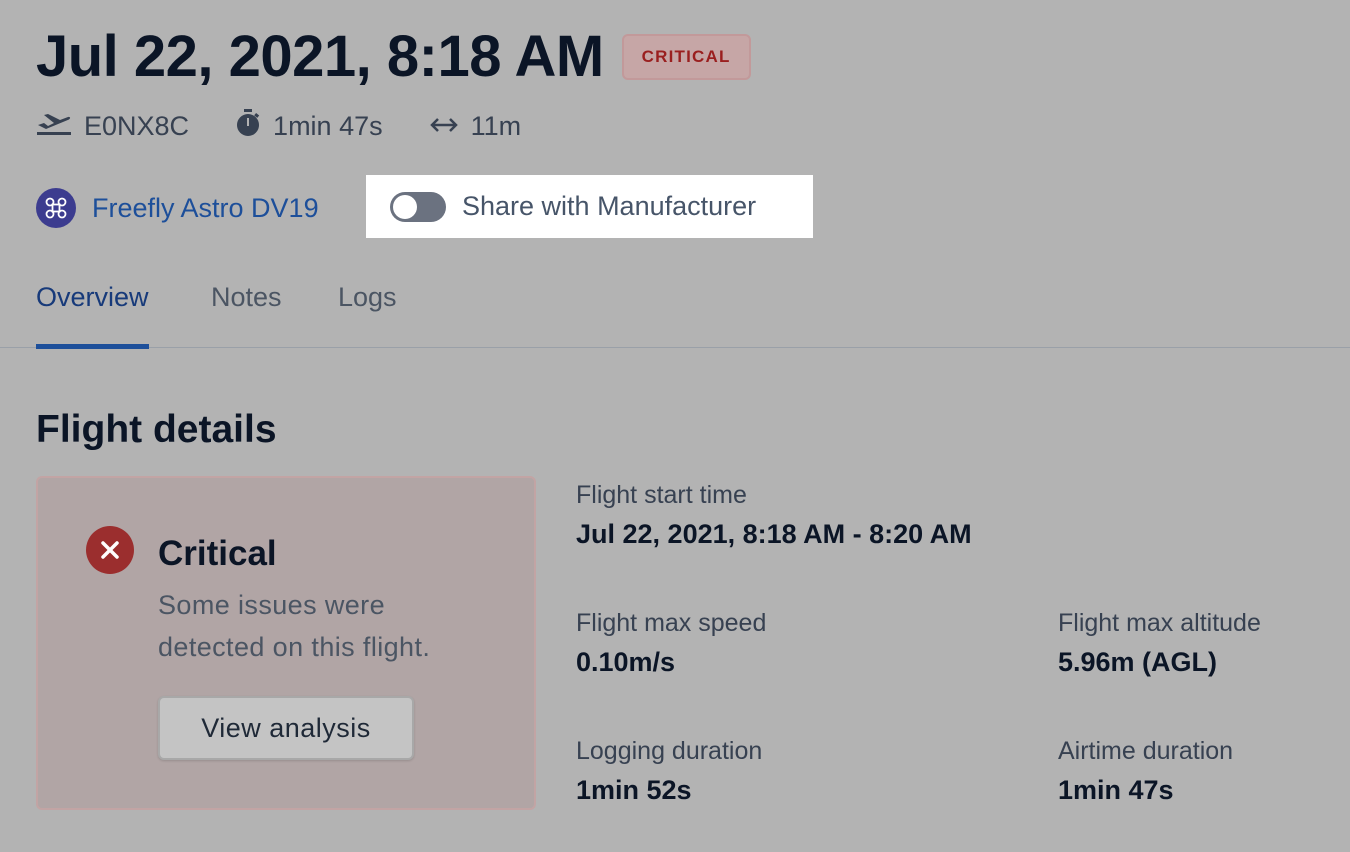  I want to click on alert-title: Critical, so click(217, 553).